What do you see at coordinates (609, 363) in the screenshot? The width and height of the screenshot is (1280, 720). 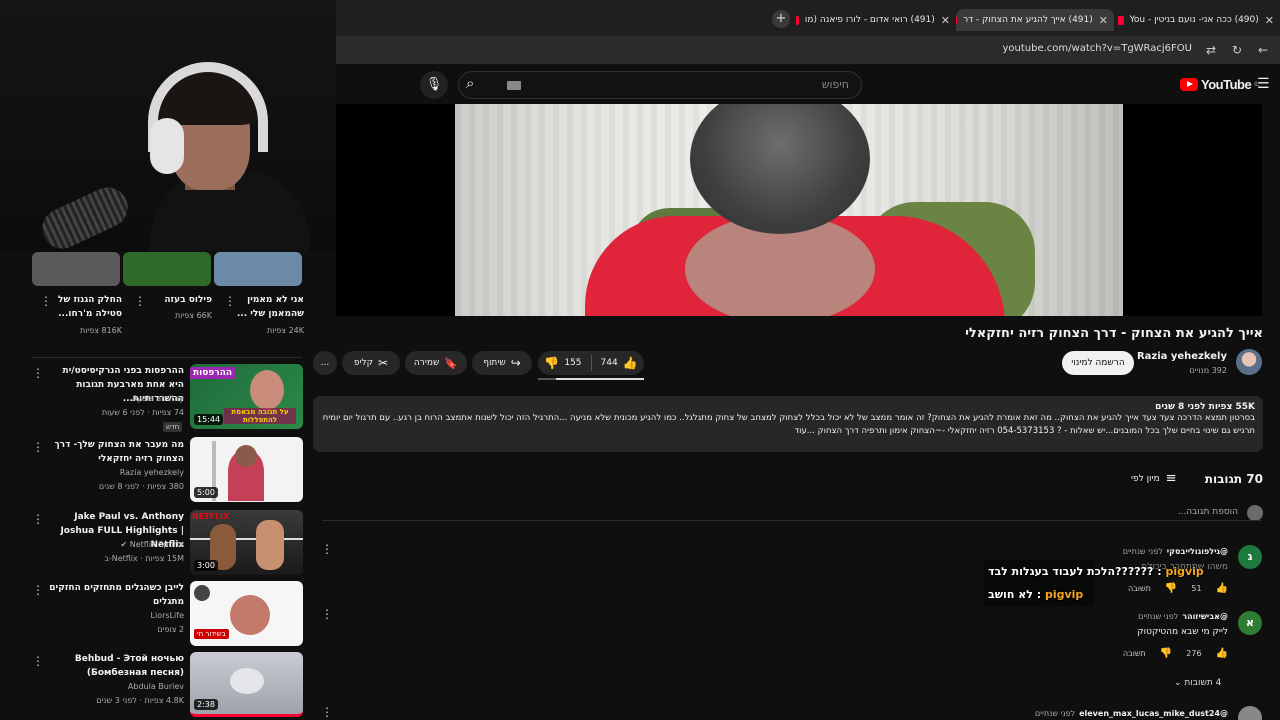 I see `like-count: 744` at bounding box center [609, 363].